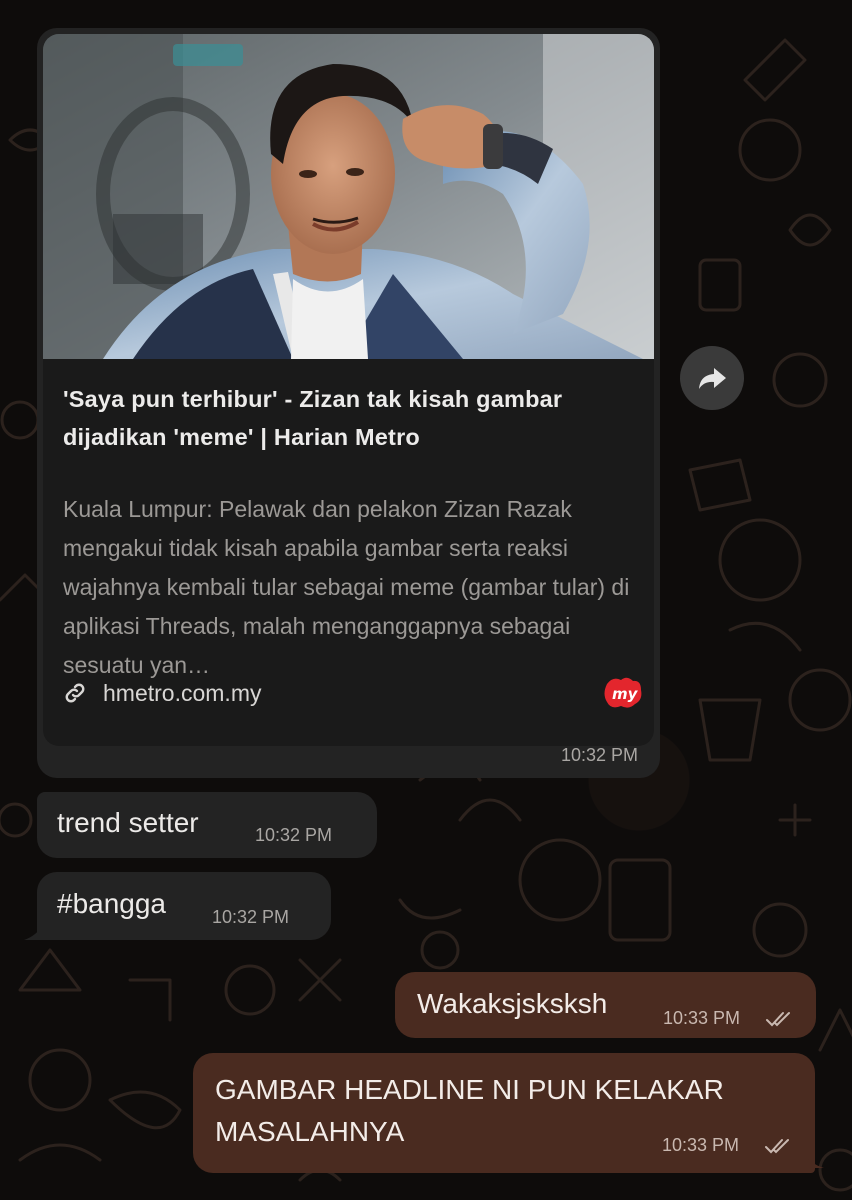 The width and height of the screenshot is (852, 1200). I want to click on message-text: Wakaksjsksksh, so click(512, 1003).